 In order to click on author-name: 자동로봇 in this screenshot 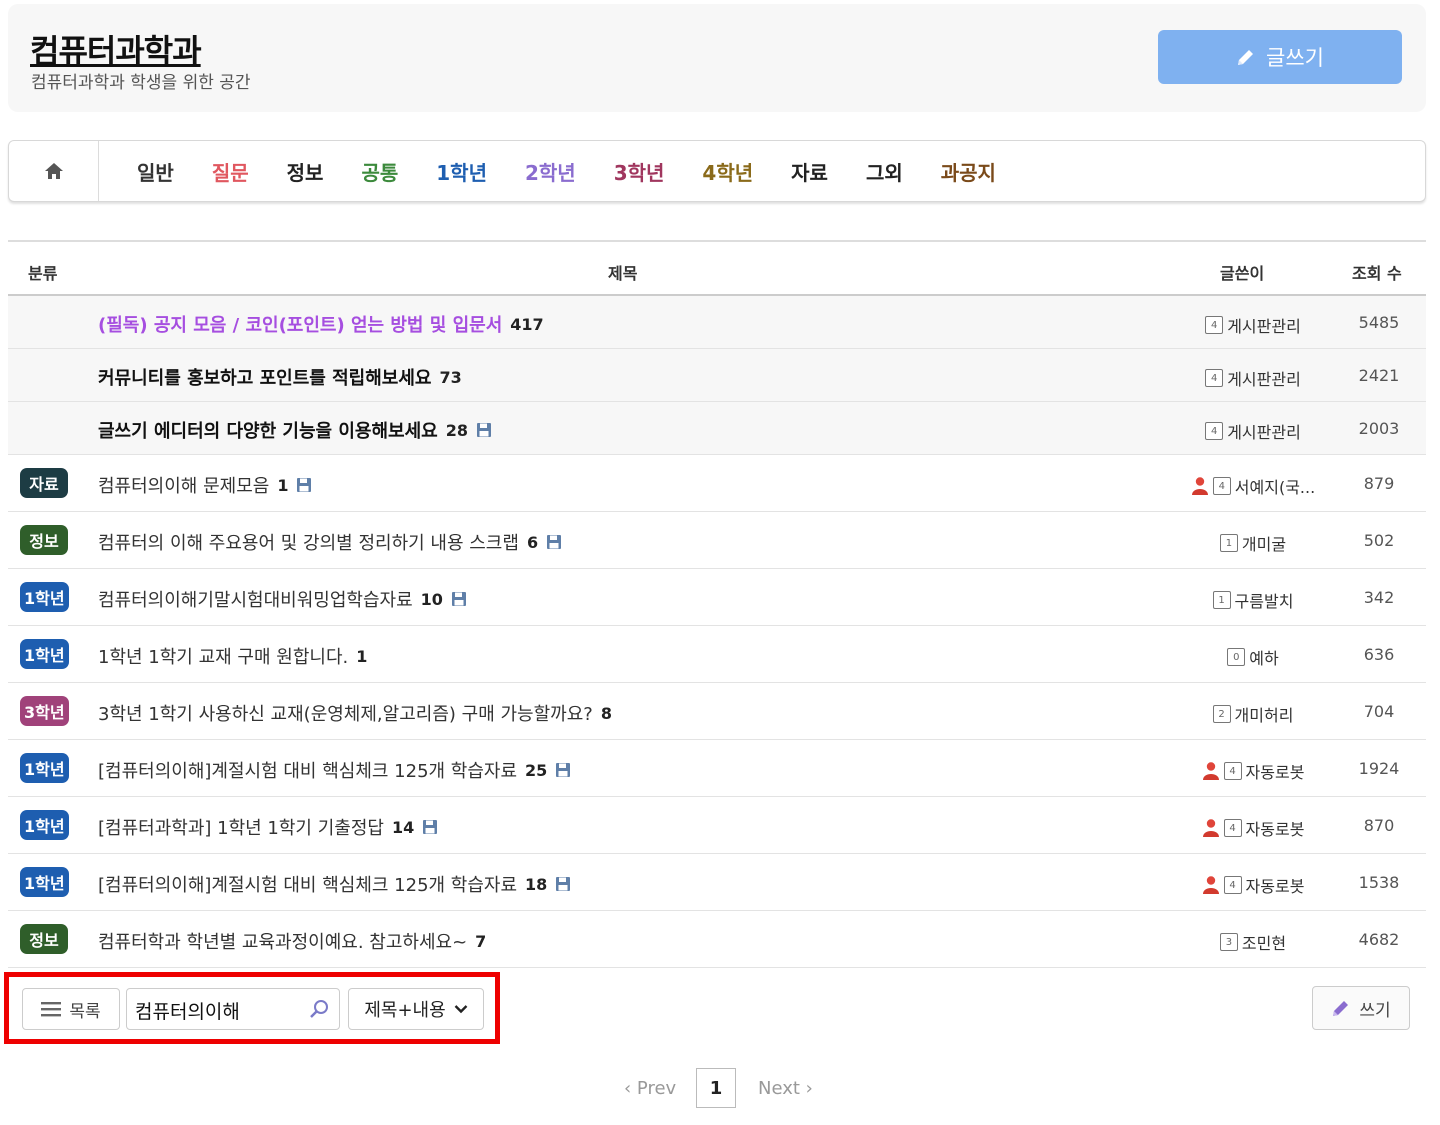, I will do `click(1275, 829)`.